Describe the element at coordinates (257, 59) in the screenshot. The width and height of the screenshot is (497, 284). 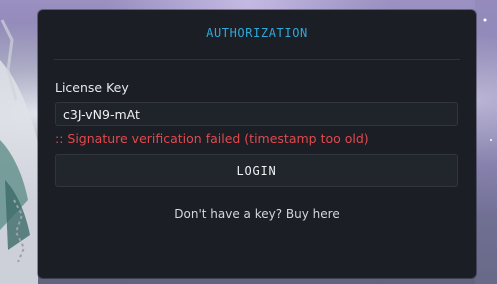
I see `title-divider` at that location.